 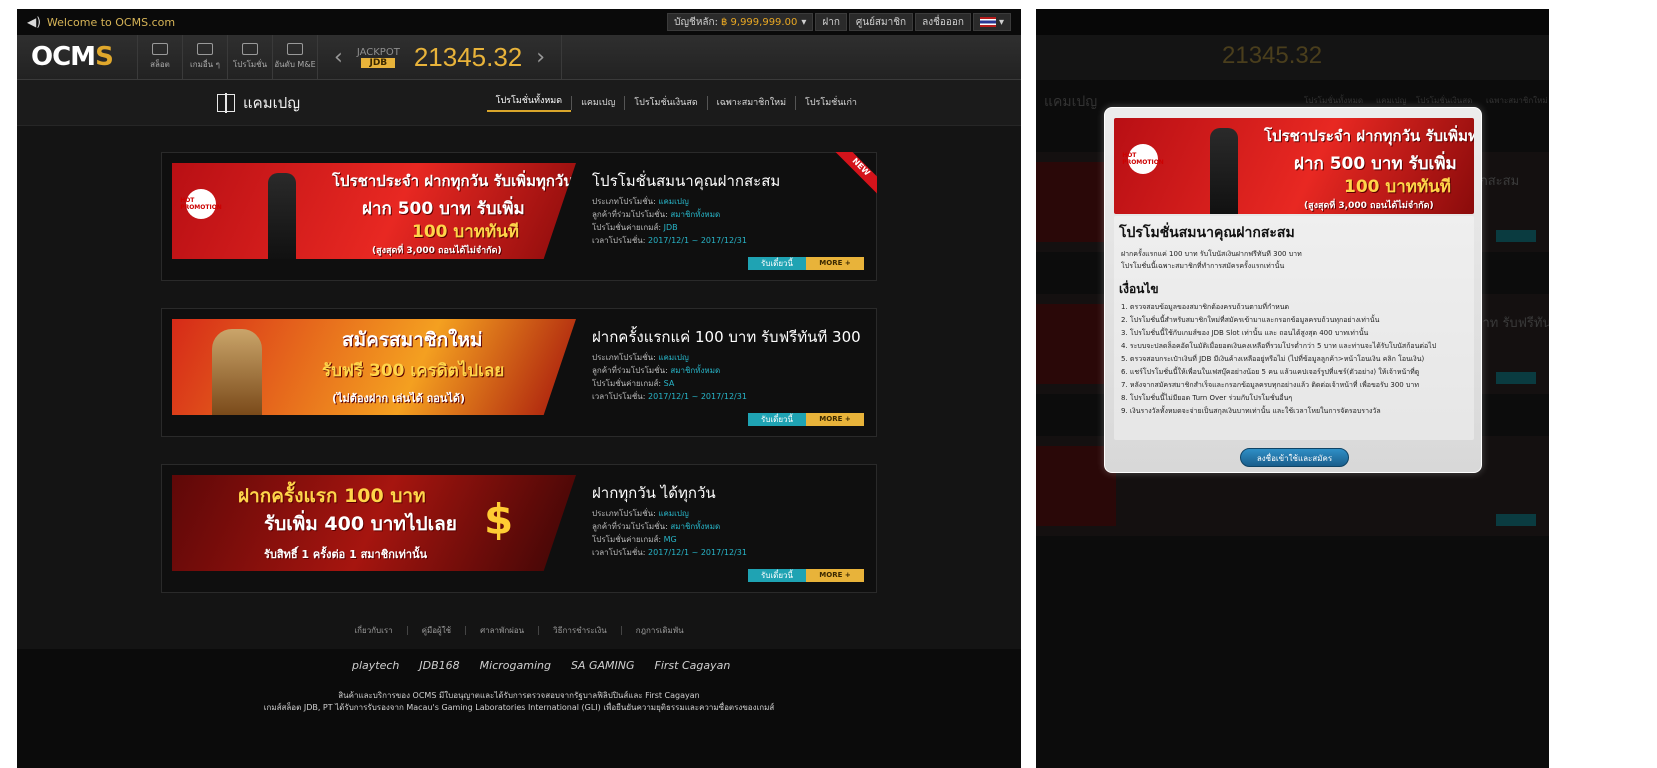 What do you see at coordinates (515, 665) in the screenshot?
I see `partner-logo: Microgaming` at bounding box center [515, 665].